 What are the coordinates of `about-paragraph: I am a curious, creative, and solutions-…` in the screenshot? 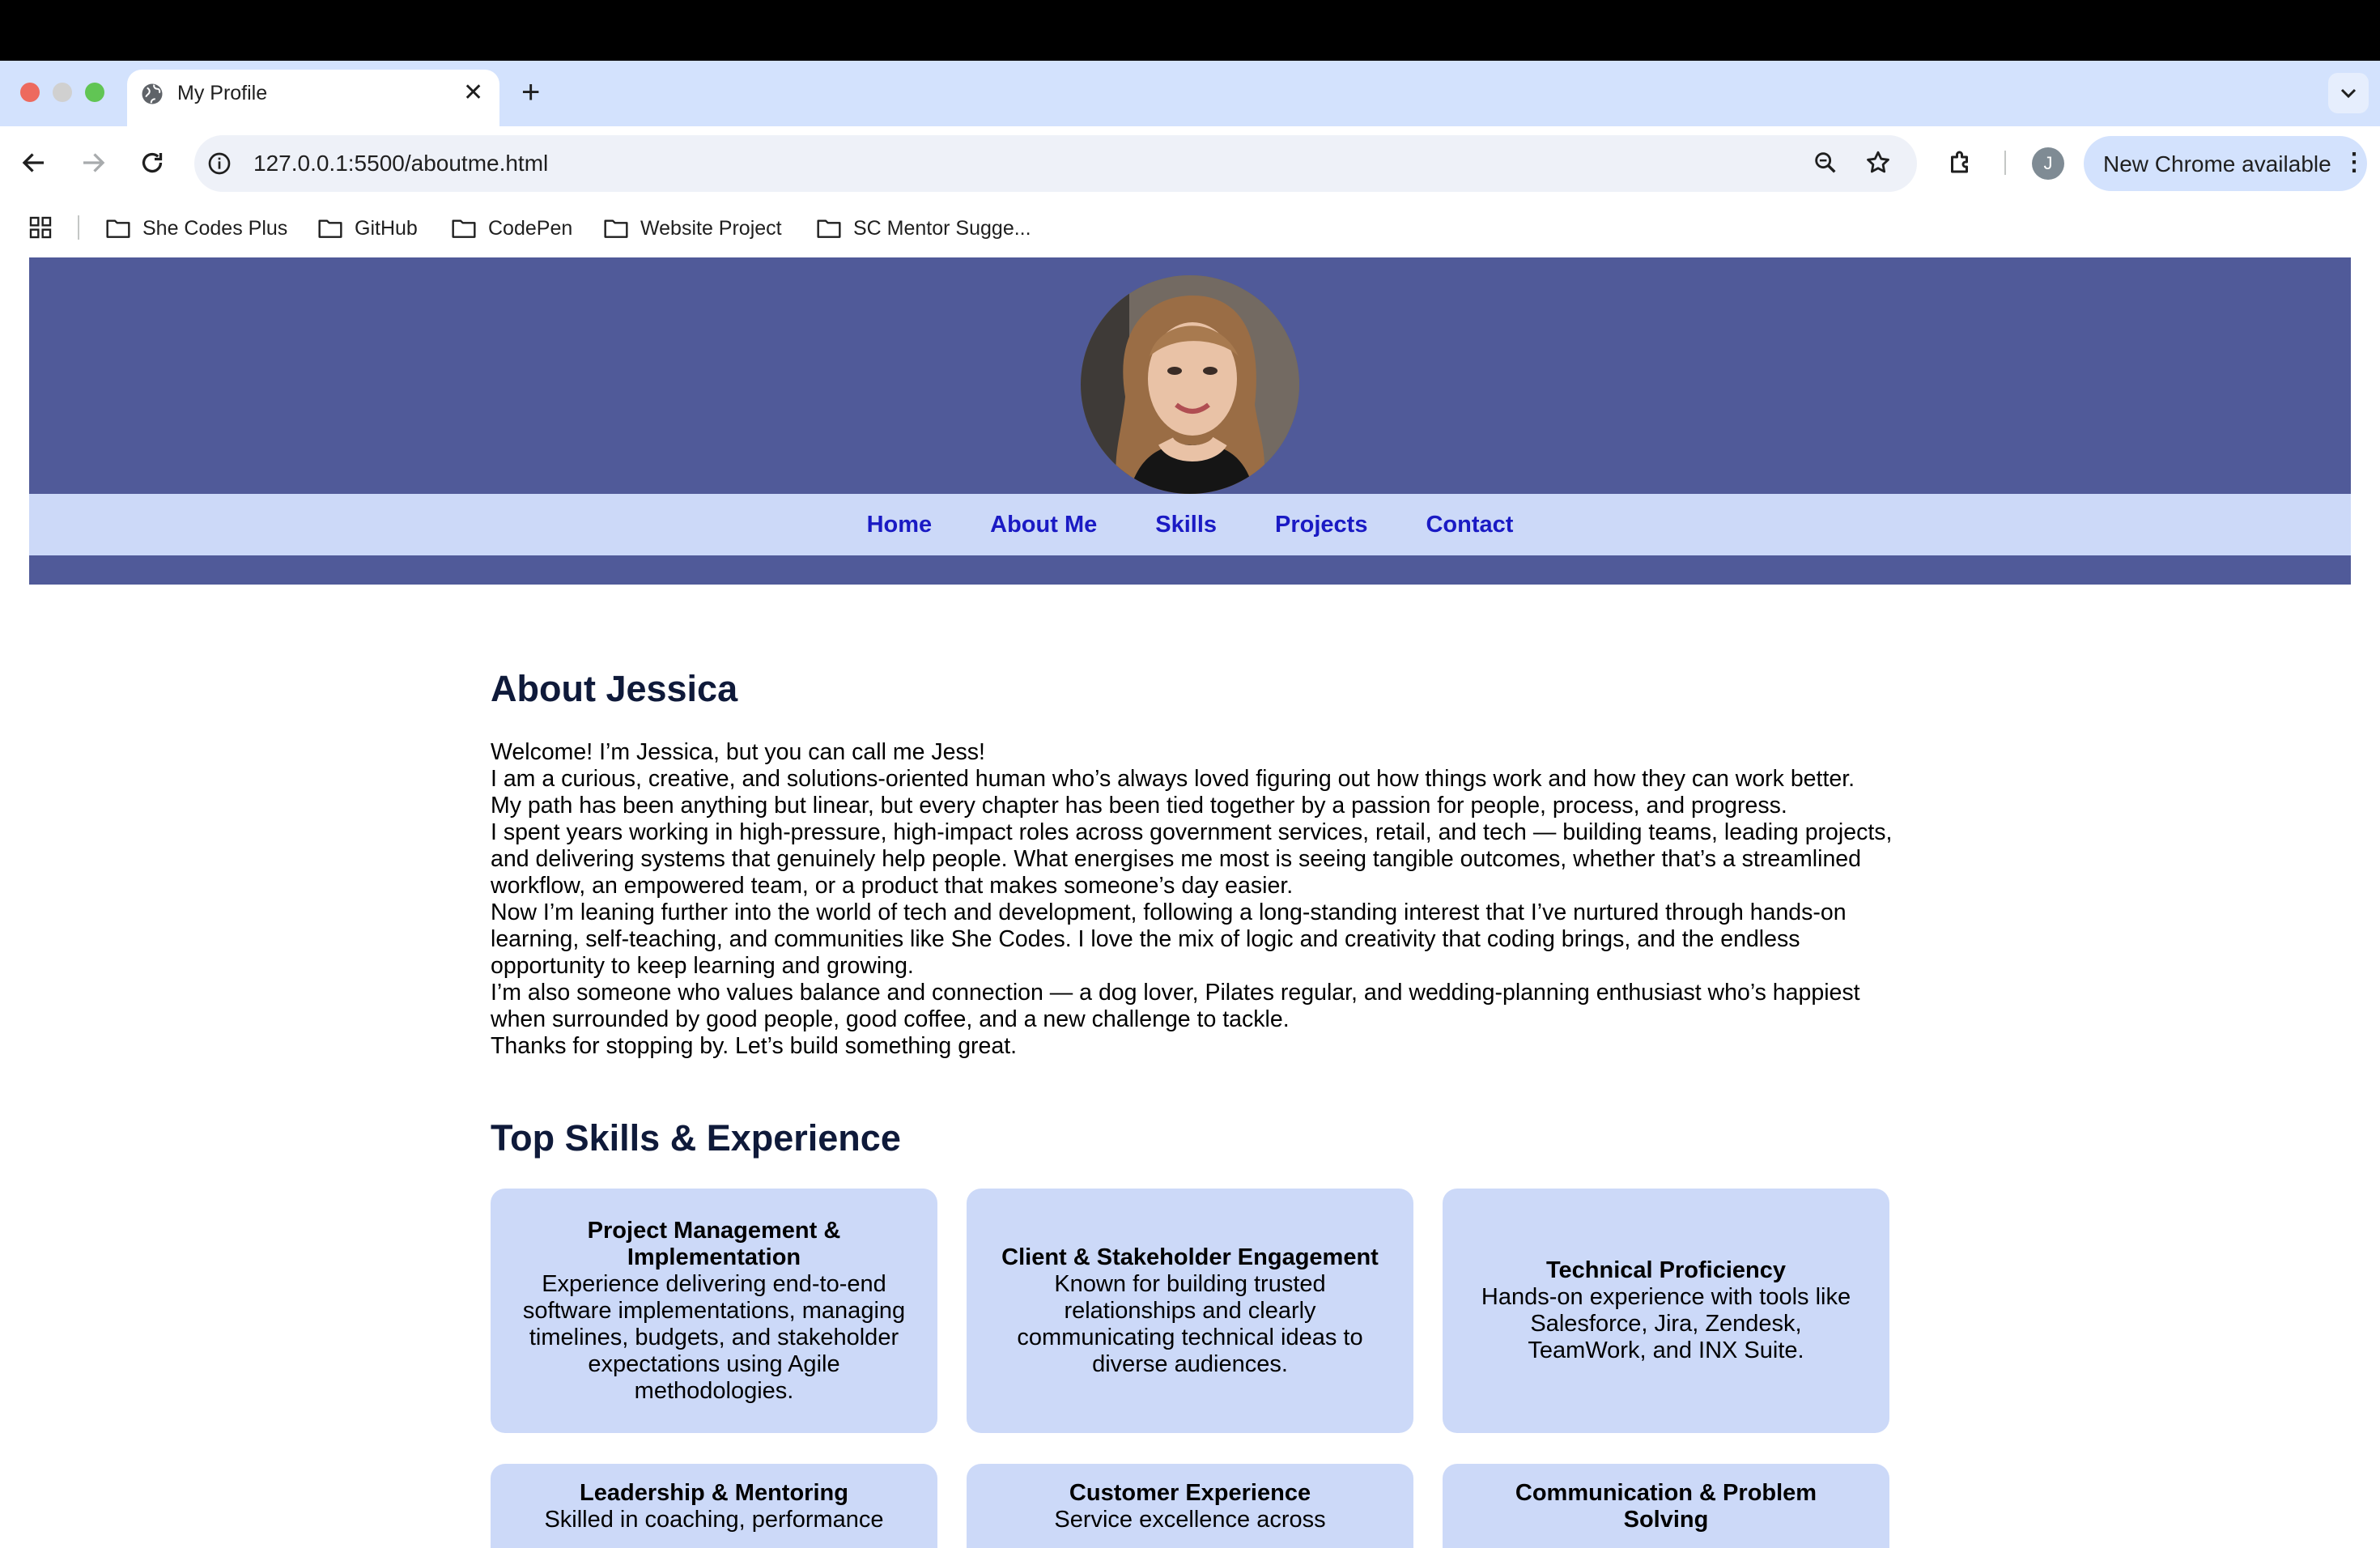 It's located at (1173, 779).